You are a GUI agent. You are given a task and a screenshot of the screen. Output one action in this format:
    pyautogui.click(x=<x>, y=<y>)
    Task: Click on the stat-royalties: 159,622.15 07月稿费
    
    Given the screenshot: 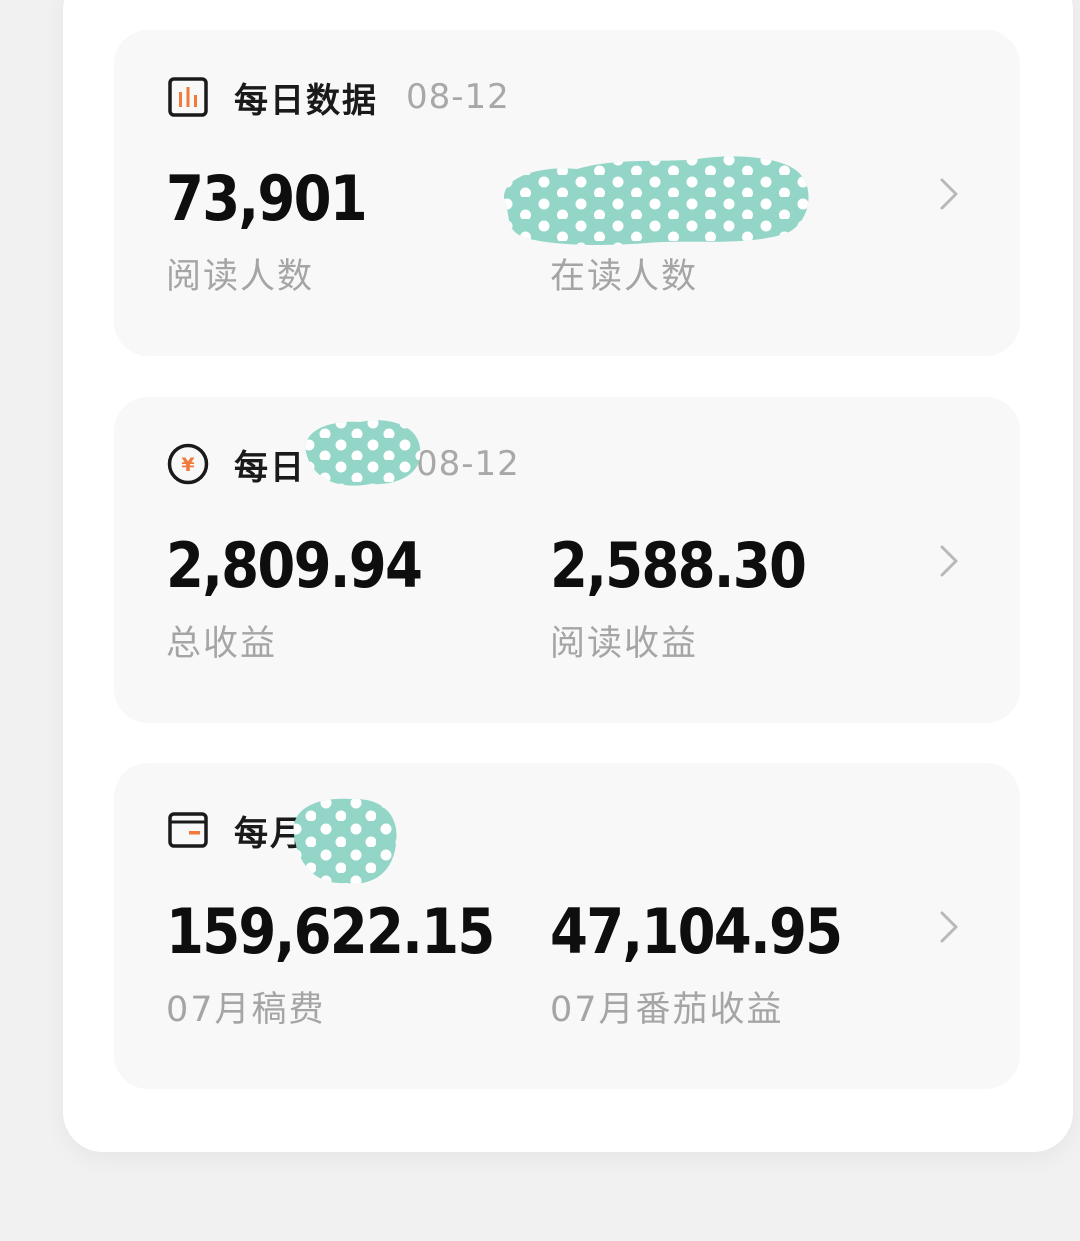 What is the action you would take?
    pyautogui.click(x=352, y=966)
    